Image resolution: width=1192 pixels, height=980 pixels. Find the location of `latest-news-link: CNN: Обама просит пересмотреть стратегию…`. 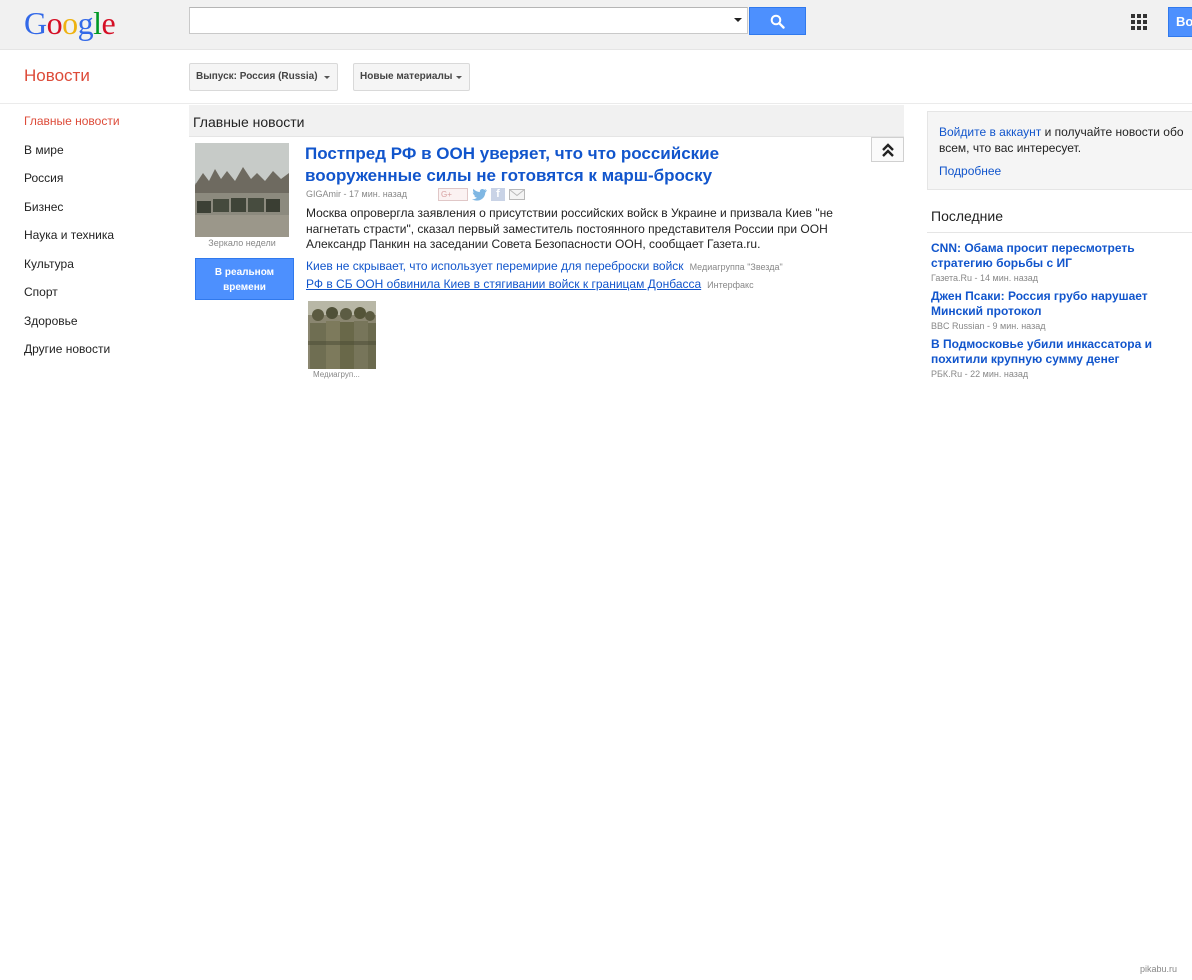

latest-news-link: CNN: Обама просит пересмотреть стратегию… is located at coordinates (1051, 256).